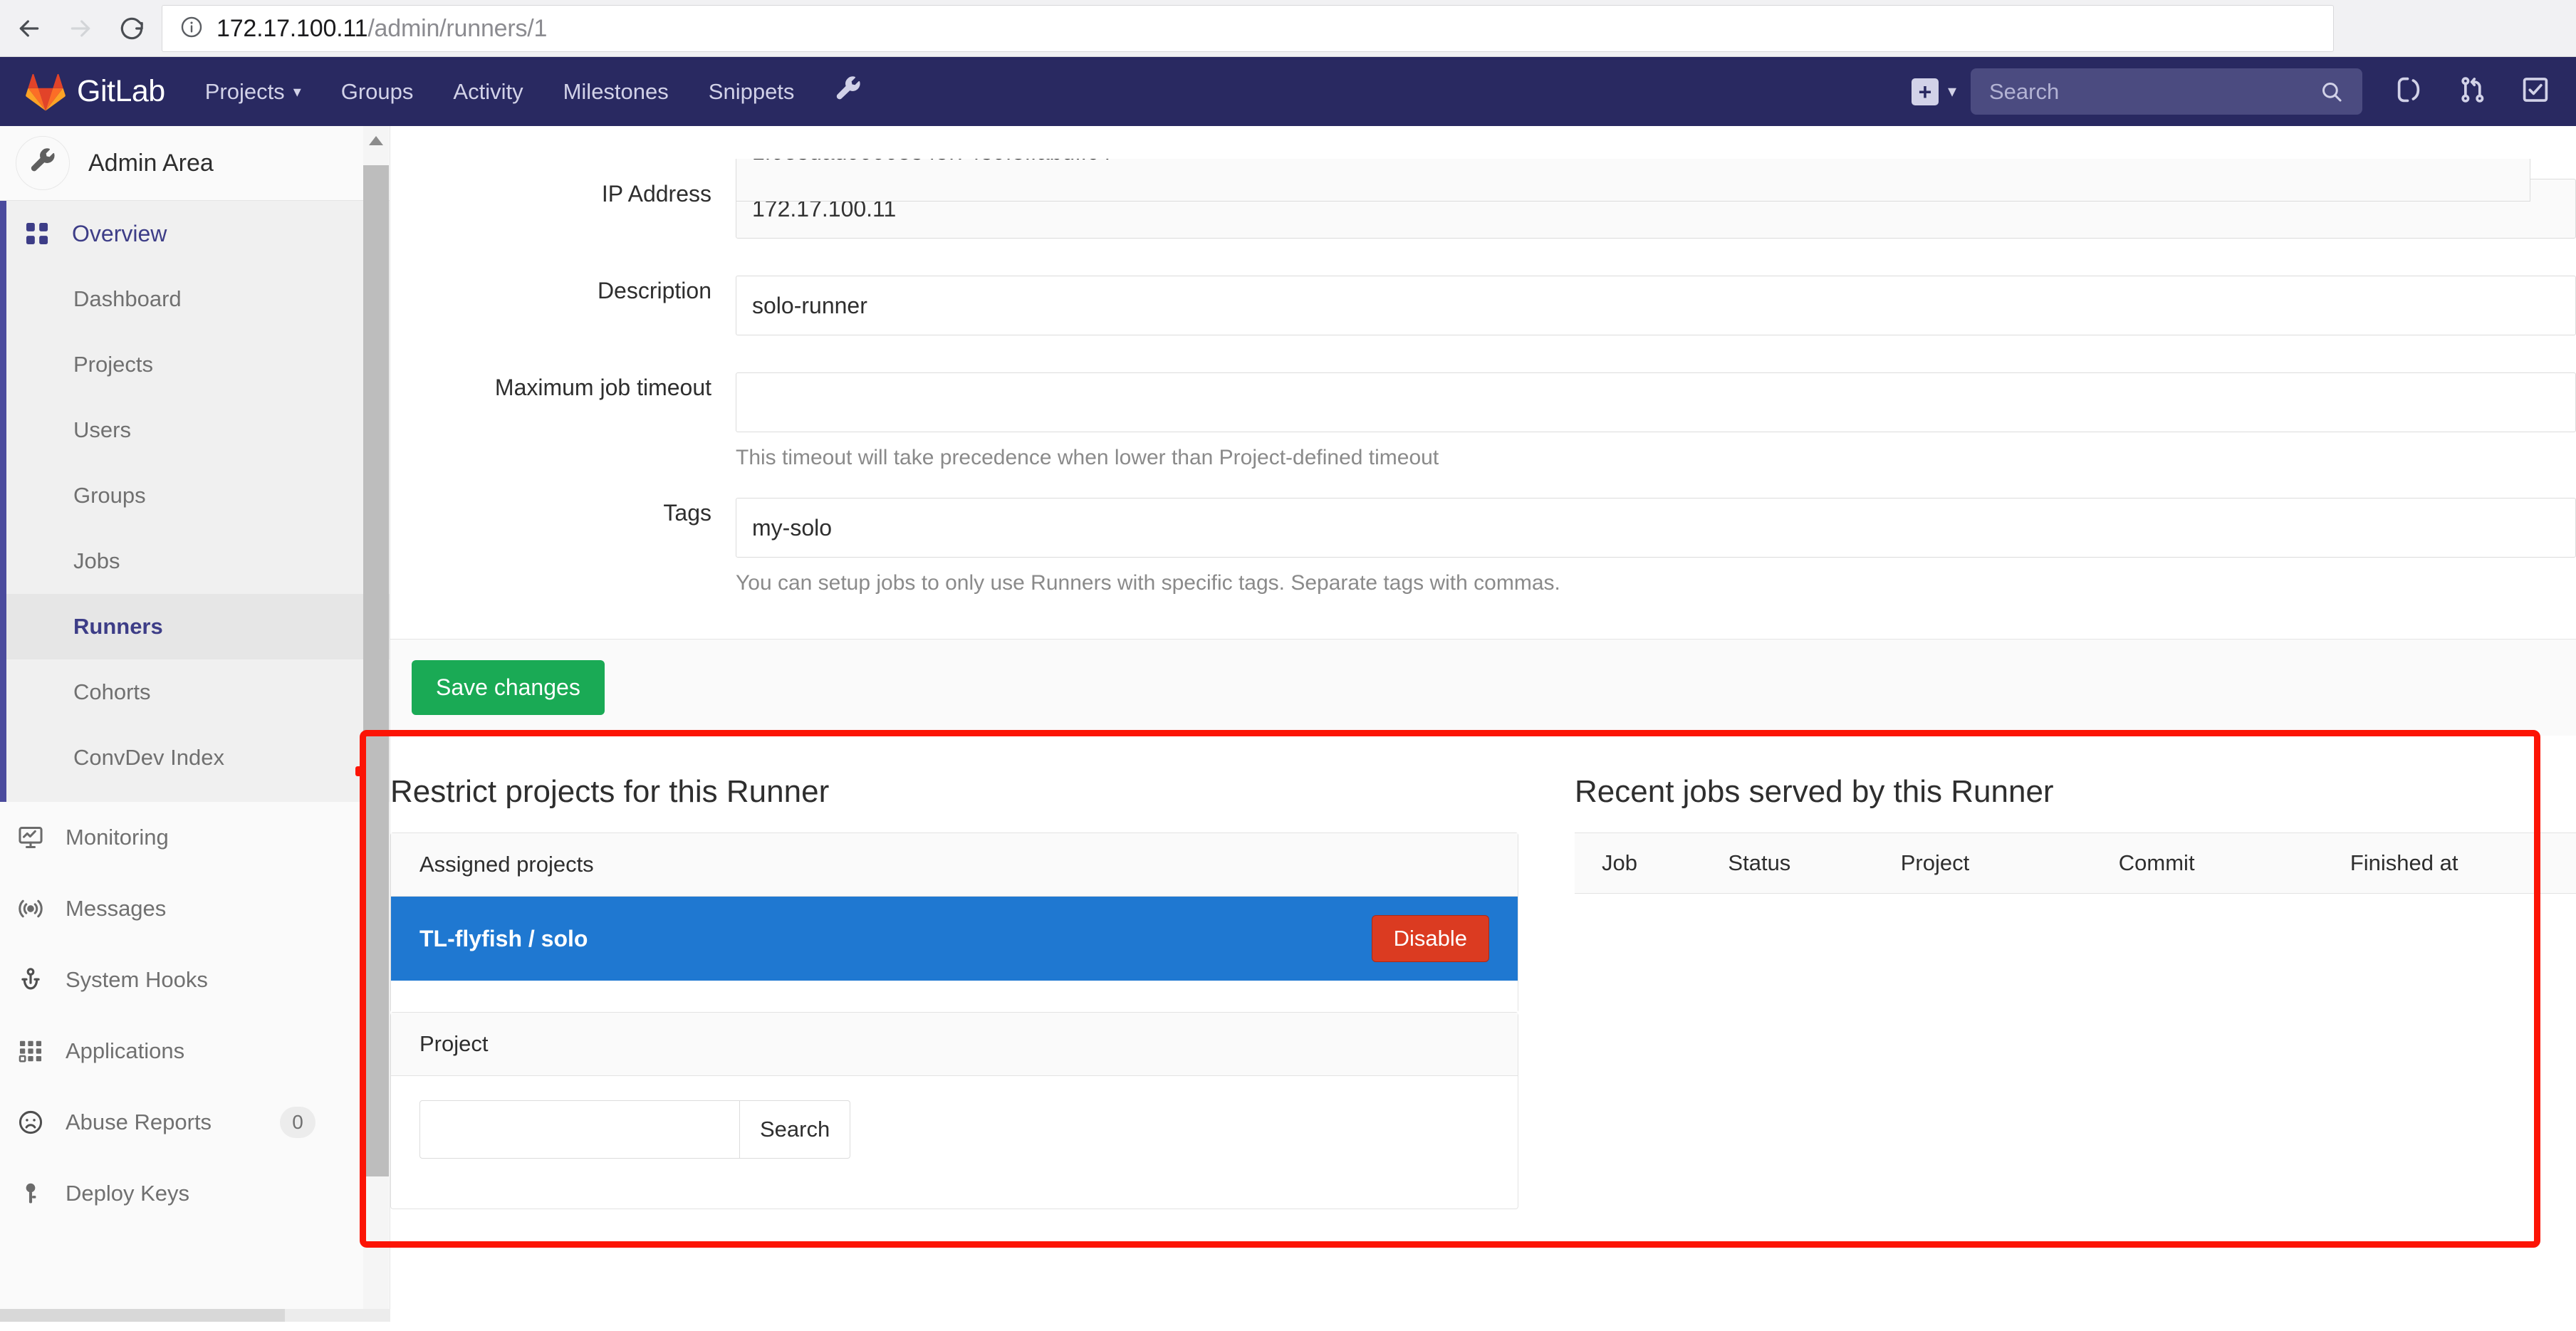 Image resolution: width=2576 pixels, height=1331 pixels. I want to click on sidebar-item-messages-label: Messages, so click(117, 909).